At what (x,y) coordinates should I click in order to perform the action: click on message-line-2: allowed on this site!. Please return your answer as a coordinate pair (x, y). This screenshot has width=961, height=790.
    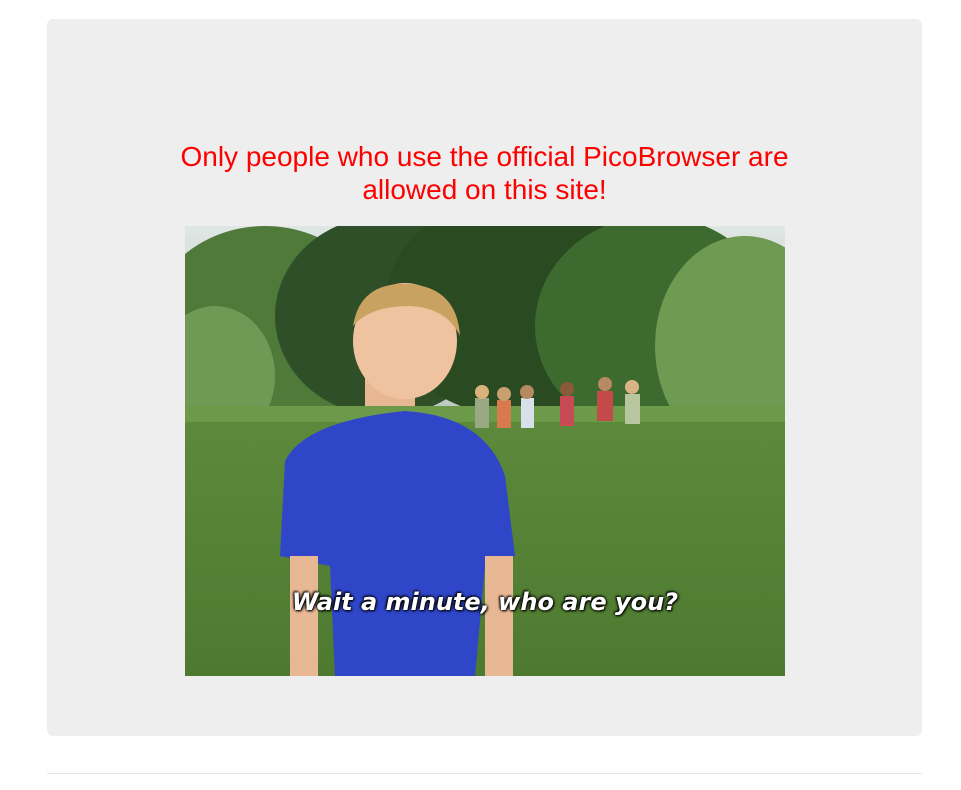
    Looking at the image, I should click on (484, 189).